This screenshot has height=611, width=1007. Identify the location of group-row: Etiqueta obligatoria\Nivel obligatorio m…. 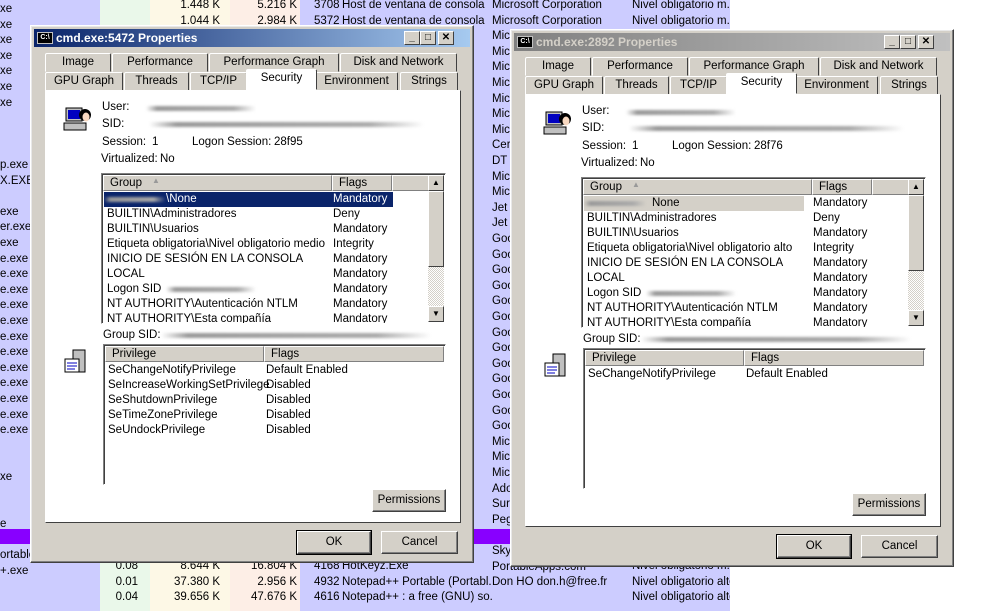
(249, 244).